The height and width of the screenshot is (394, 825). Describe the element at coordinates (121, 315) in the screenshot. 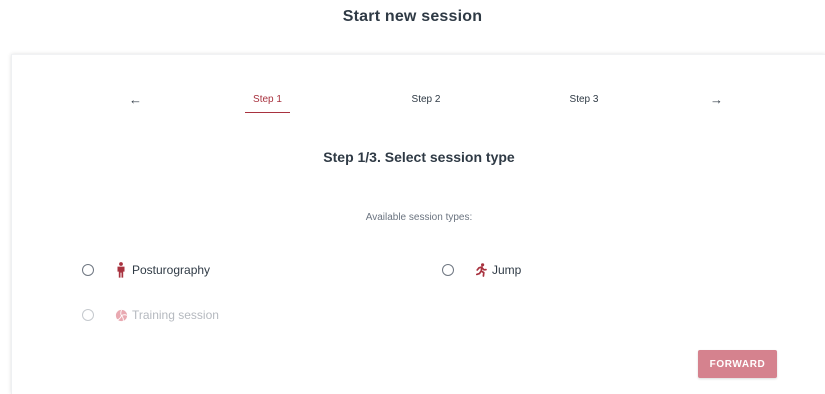

I see `volleyball-icon` at that location.